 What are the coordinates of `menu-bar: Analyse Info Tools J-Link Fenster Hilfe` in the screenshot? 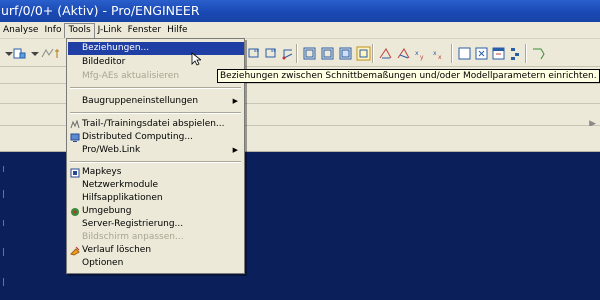 It's located at (300, 30).